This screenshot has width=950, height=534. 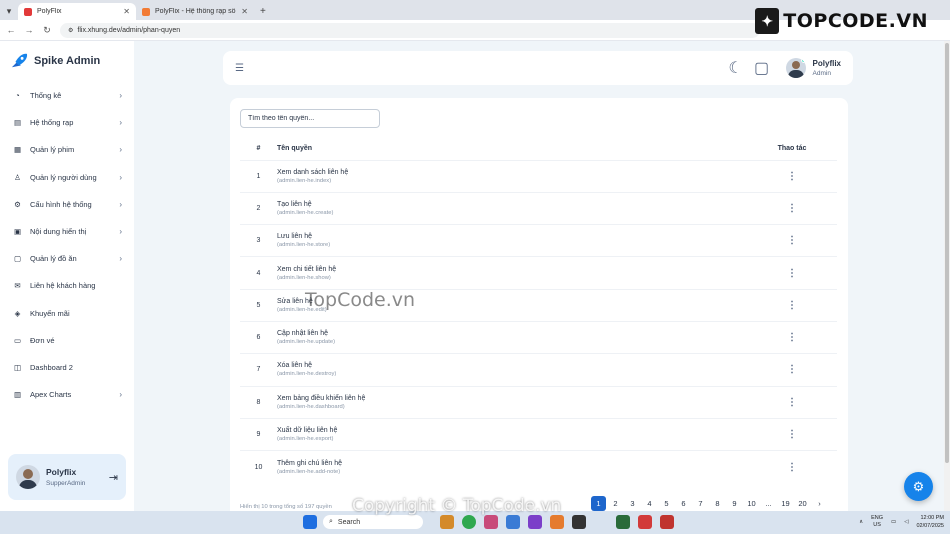 What do you see at coordinates (579, 522) in the screenshot?
I see `terminal-icon` at bounding box center [579, 522].